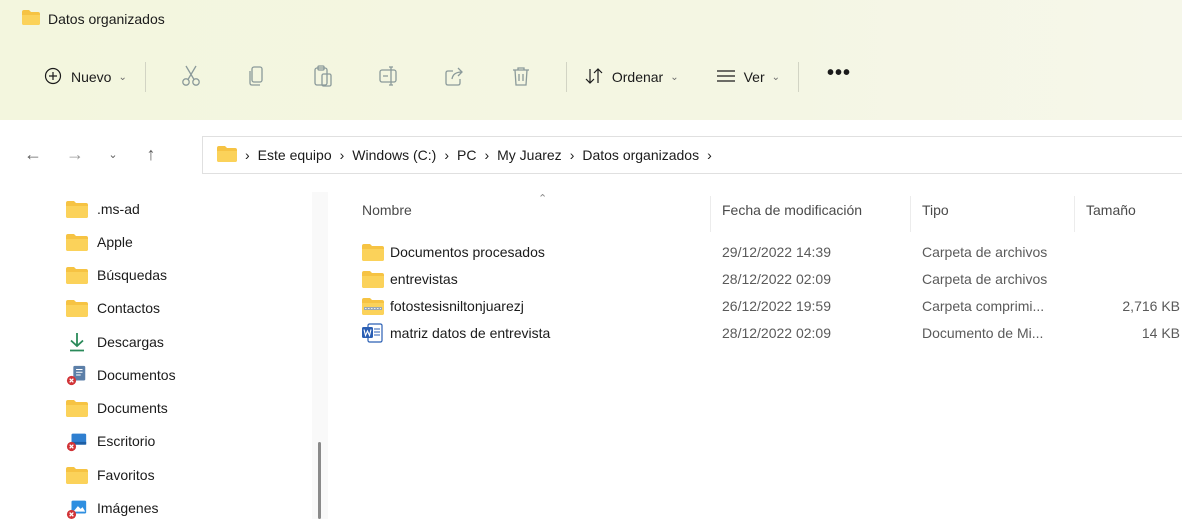 The height and width of the screenshot is (519, 1182). I want to click on sidebar-item-apple: Apple, so click(99, 242).